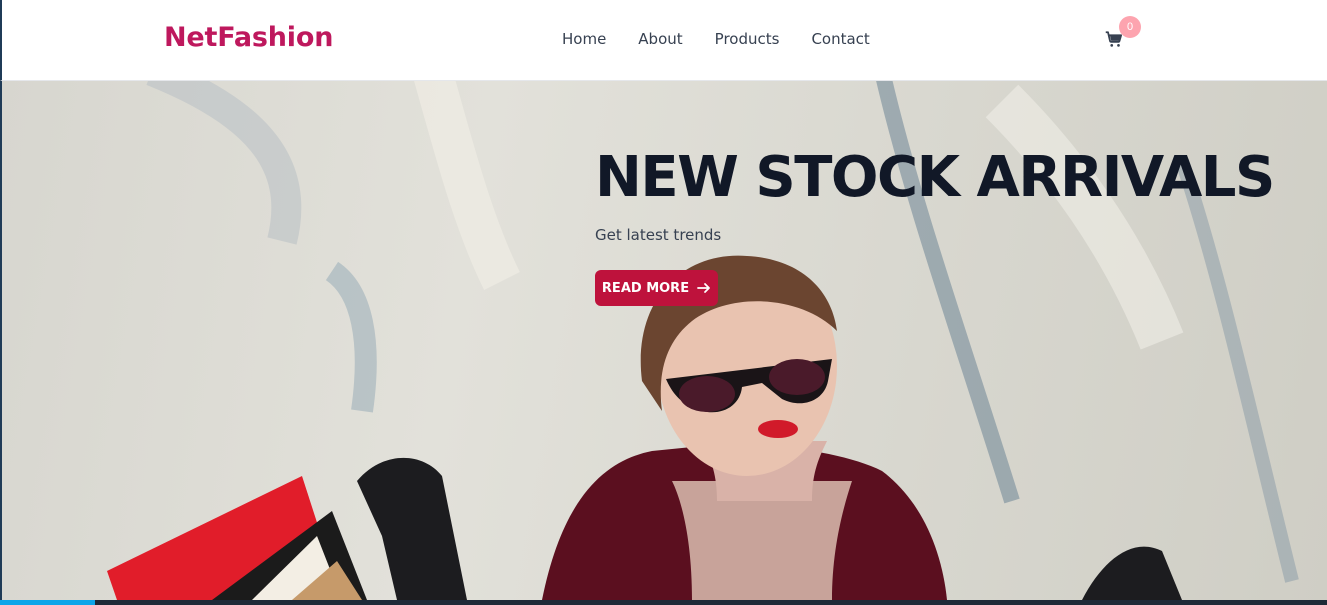 The image size is (1327, 605). Describe the element at coordinates (747, 39) in the screenshot. I see `nav-link-products: Products` at that location.